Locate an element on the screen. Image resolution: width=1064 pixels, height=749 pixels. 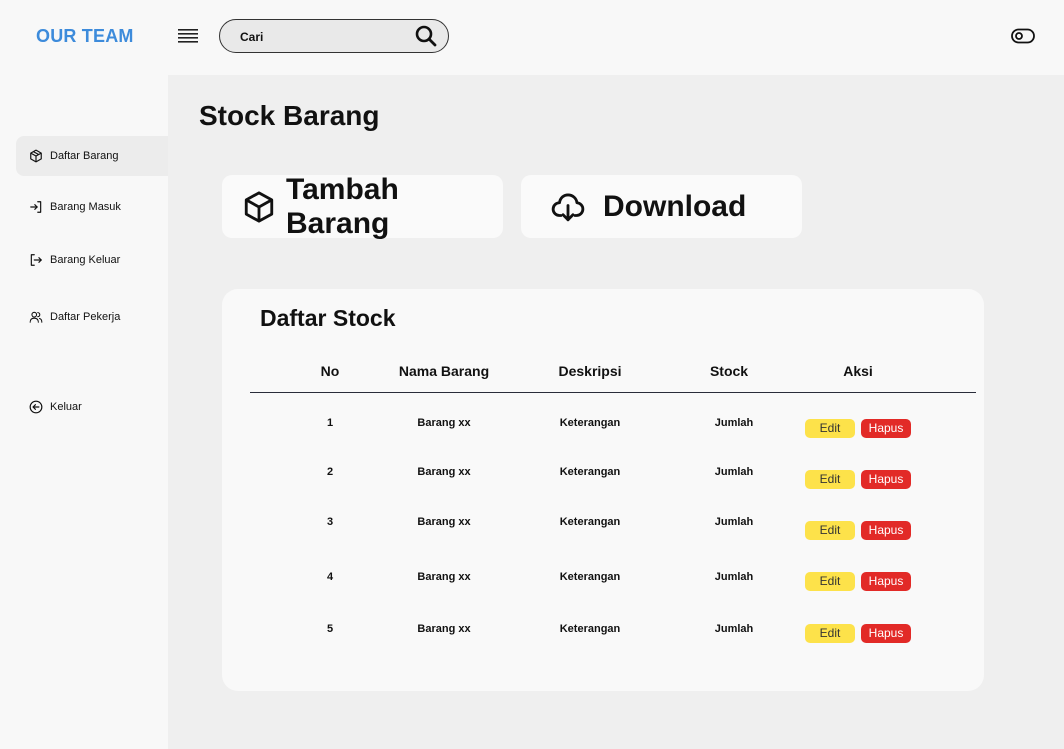
add-item-label: Tambah Barang is located at coordinates (342, 206).